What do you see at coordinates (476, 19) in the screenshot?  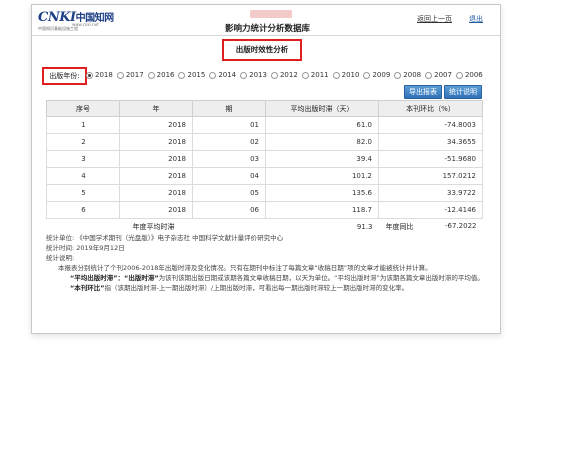 I see `logout-link: 退出` at bounding box center [476, 19].